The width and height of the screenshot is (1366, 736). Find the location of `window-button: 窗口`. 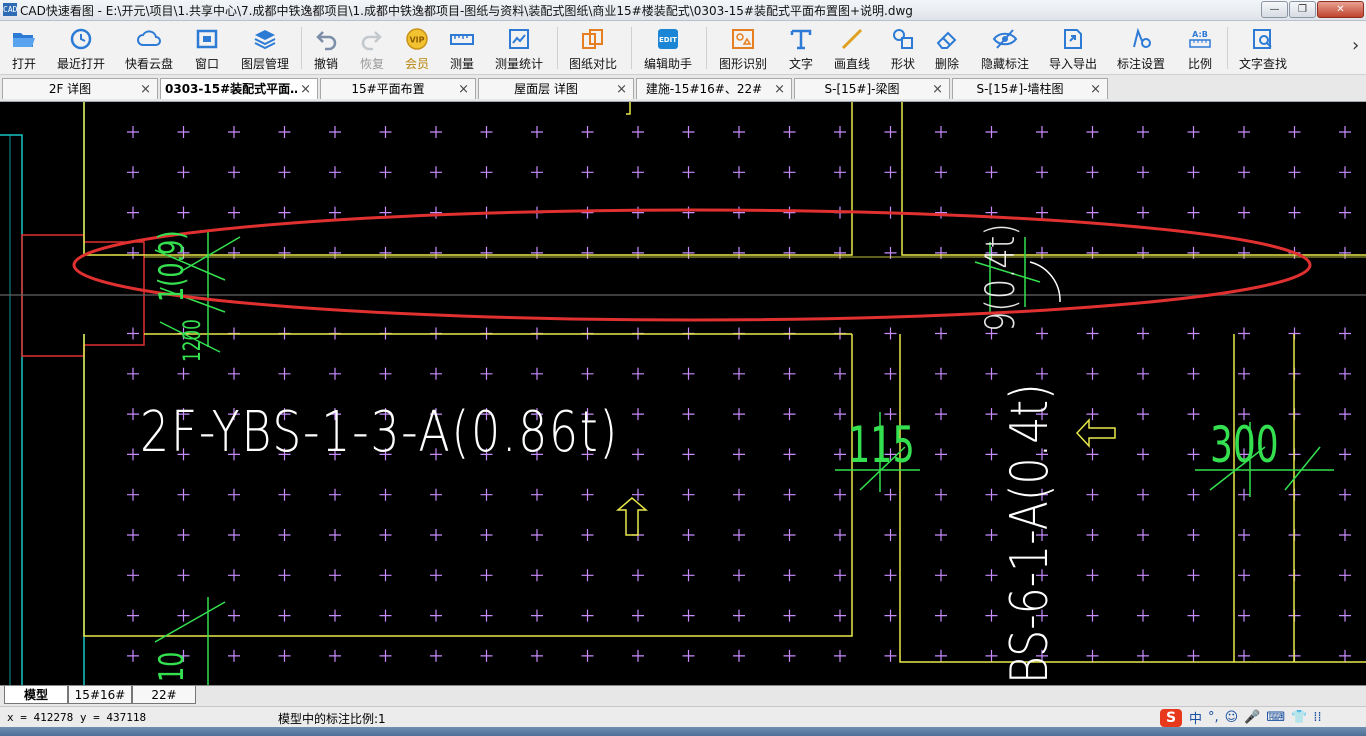

window-button: 窗口 is located at coordinates (207, 48).